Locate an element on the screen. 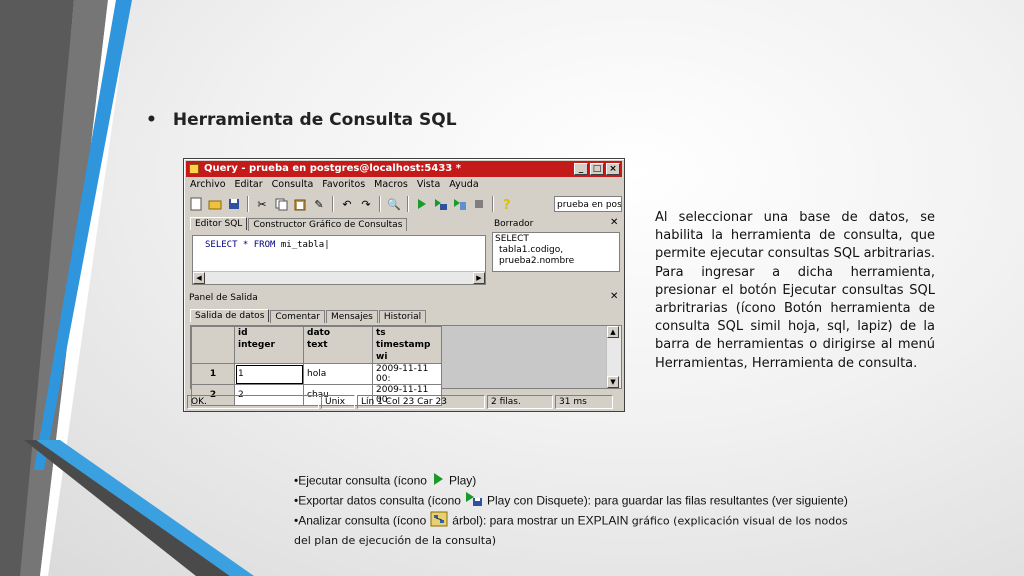 The width and height of the screenshot is (1024, 576). new-file-icon is located at coordinates (196, 204).